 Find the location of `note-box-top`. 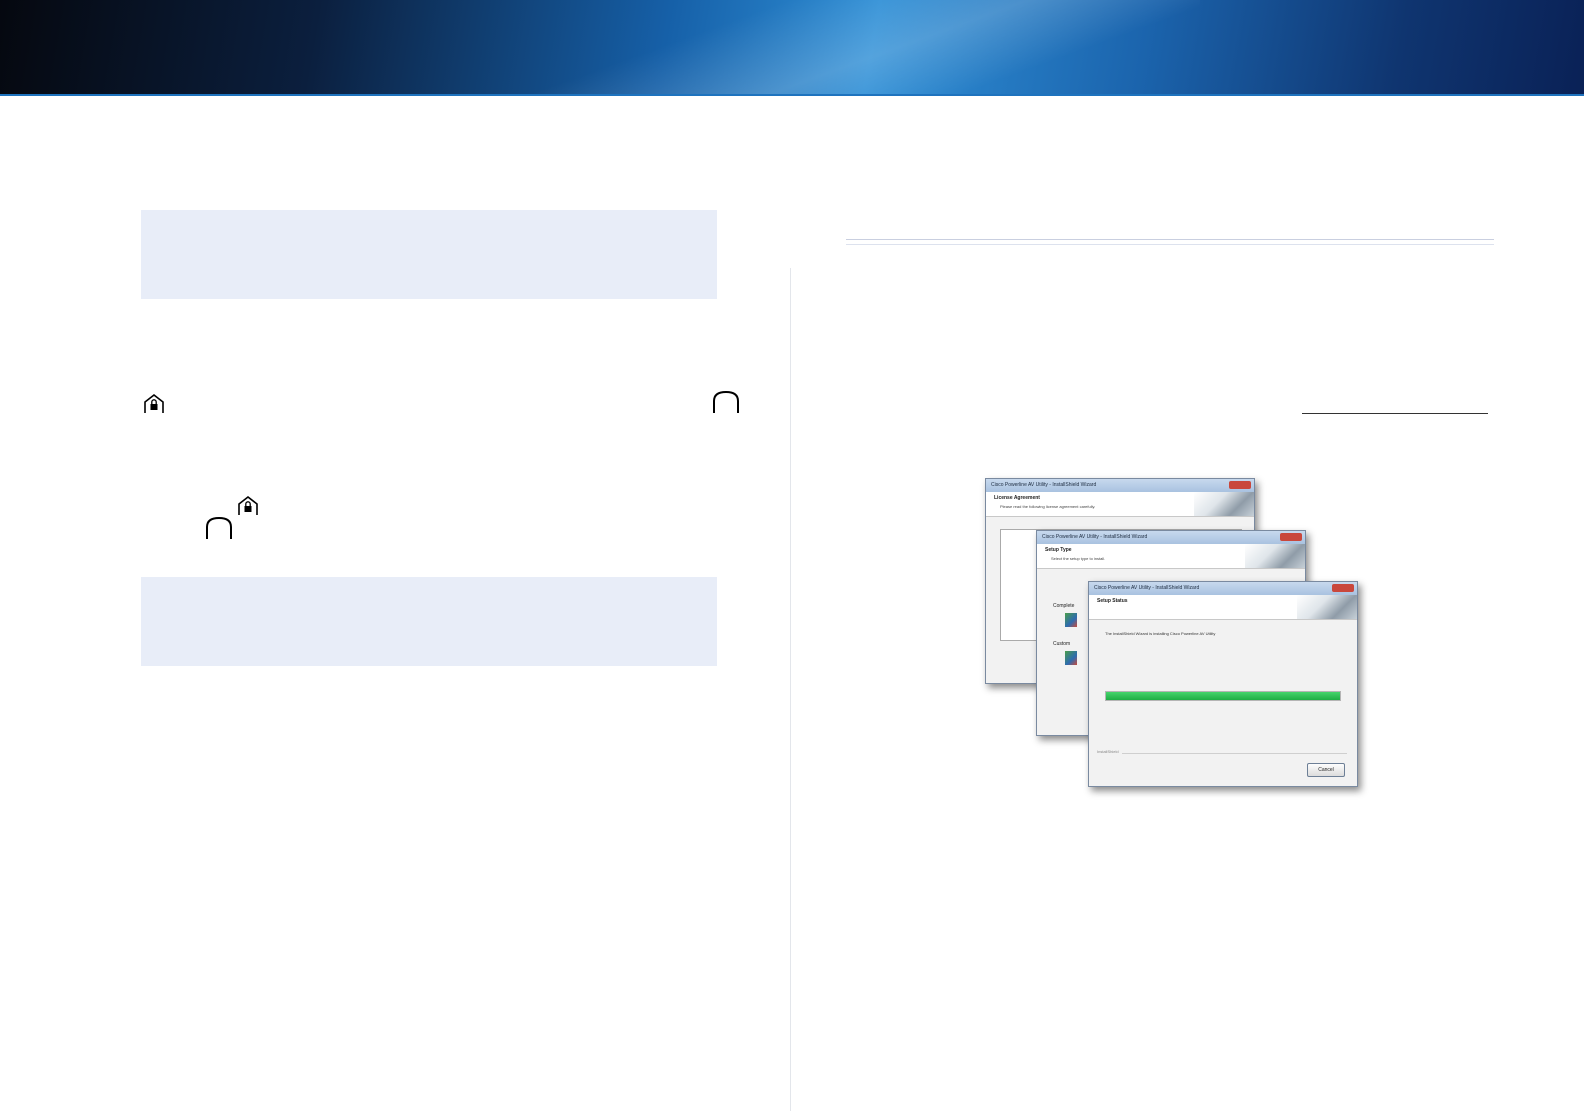

note-box-top is located at coordinates (429, 254).